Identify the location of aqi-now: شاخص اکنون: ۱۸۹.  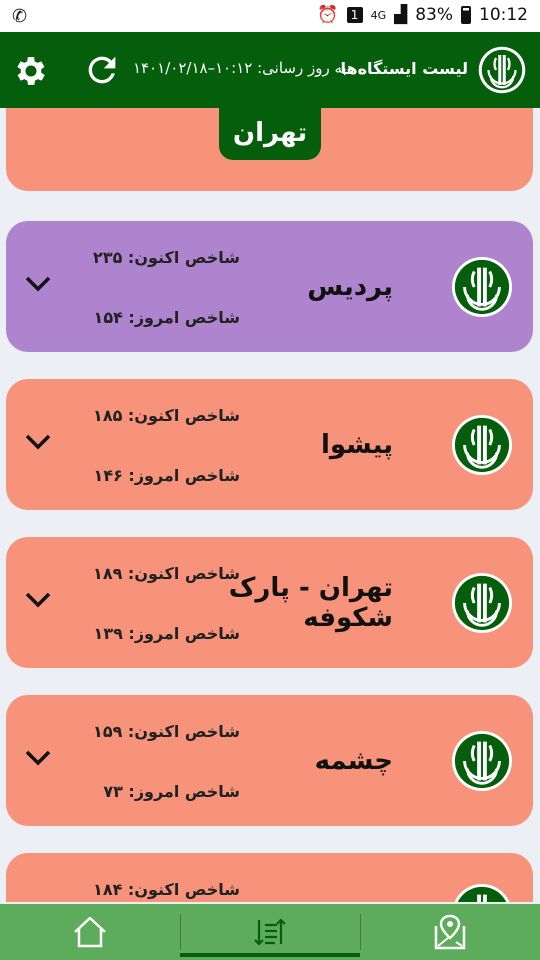
(160, 573).